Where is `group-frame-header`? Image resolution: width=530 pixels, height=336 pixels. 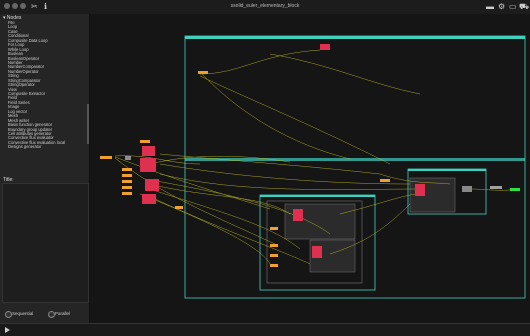 group-frame-header is located at coordinates (355, 37).